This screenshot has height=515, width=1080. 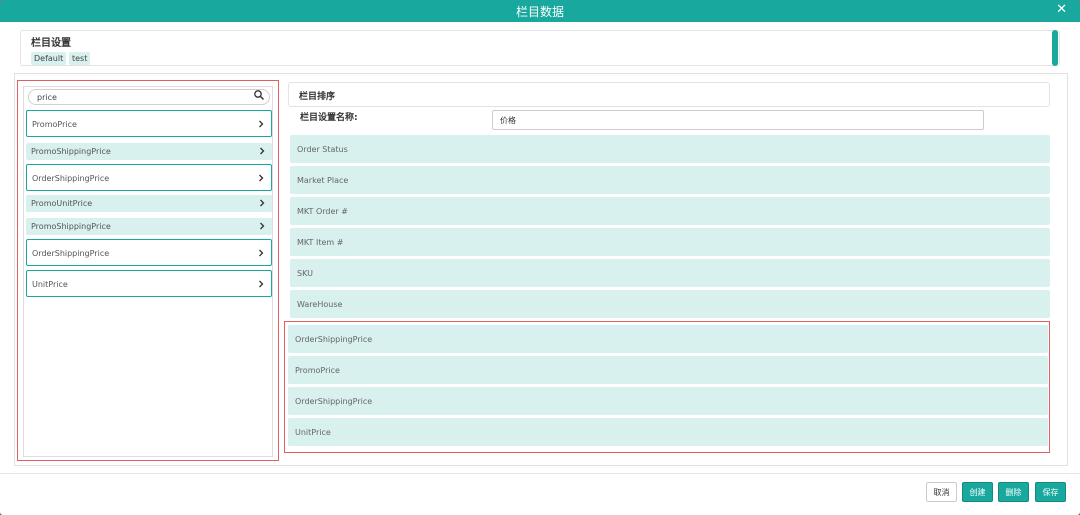 I want to click on column-settings-box: 栏目设置 Default test, so click(x=540, y=48).